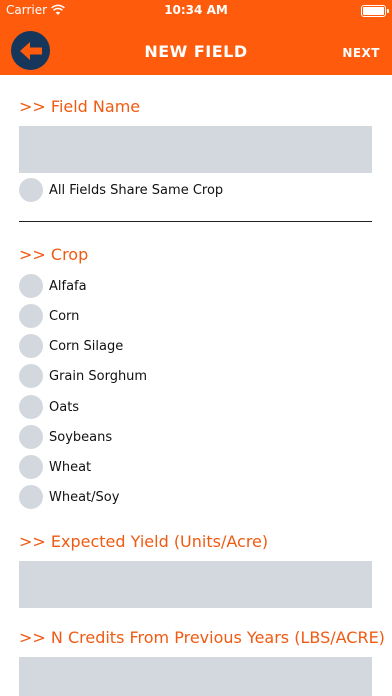 This screenshot has width=392, height=696. I want to click on crop-option-corn-silage: Corn Silage, so click(71, 346).